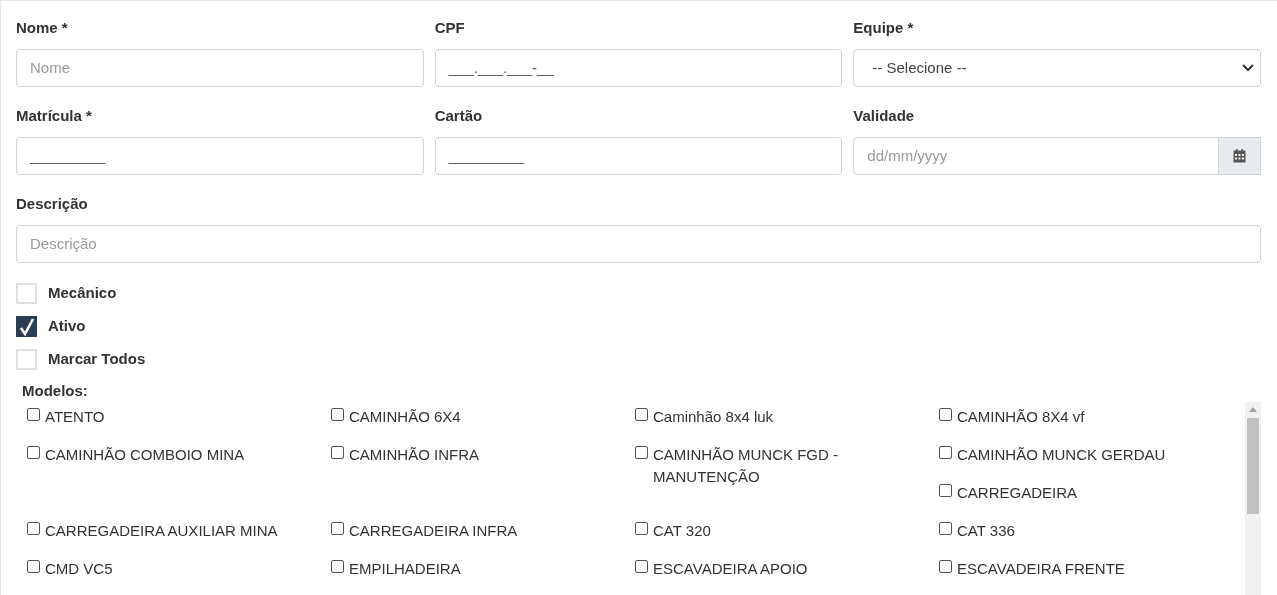 Image resolution: width=1277 pixels, height=595 pixels. What do you see at coordinates (450, 28) in the screenshot?
I see `field-label: CPF` at bounding box center [450, 28].